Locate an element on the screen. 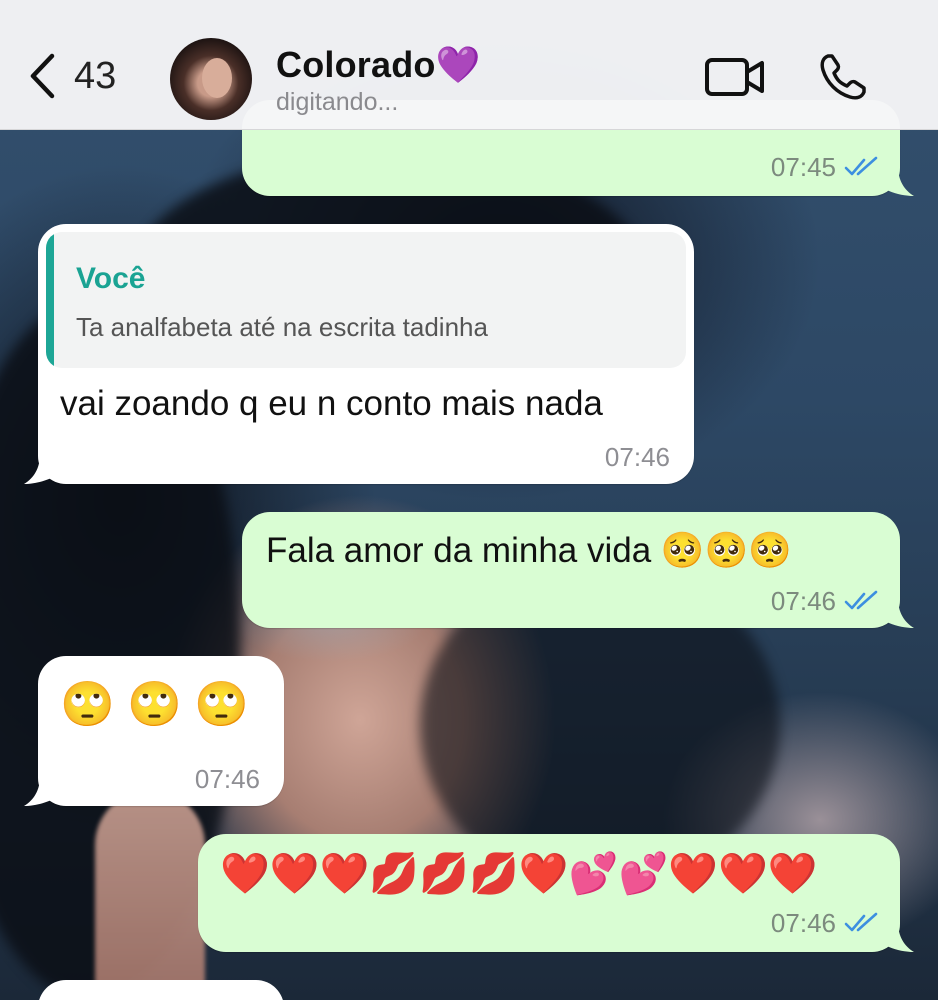 Image resolution: width=938 pixels, height=1000 pixels. video-call-icon is located at coordinates (735, 77).